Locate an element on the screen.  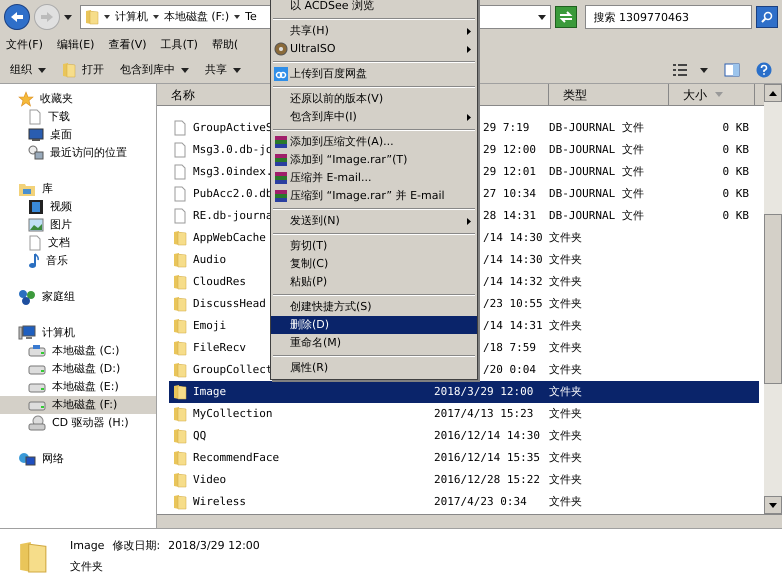
date-modified: /23 10:55 is located at coordinates (513, 303).